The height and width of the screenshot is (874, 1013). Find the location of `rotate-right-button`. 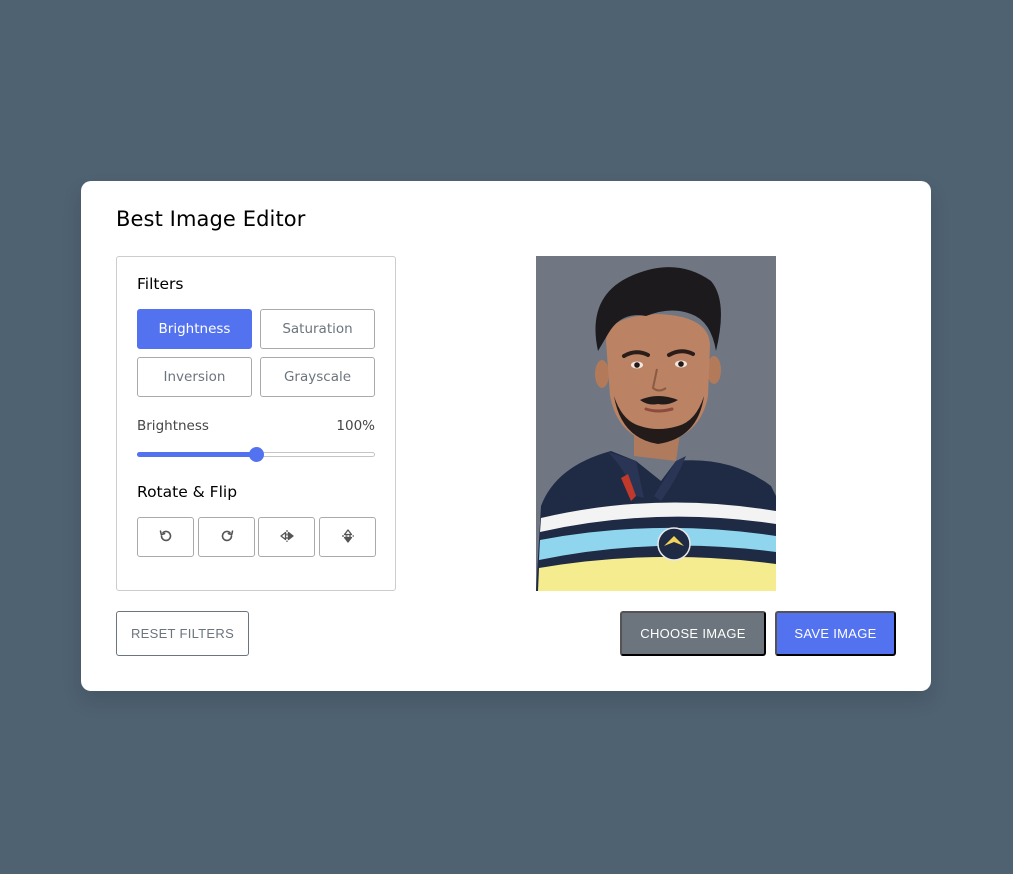

rotate-right-button is located at coordinates (226, 537).